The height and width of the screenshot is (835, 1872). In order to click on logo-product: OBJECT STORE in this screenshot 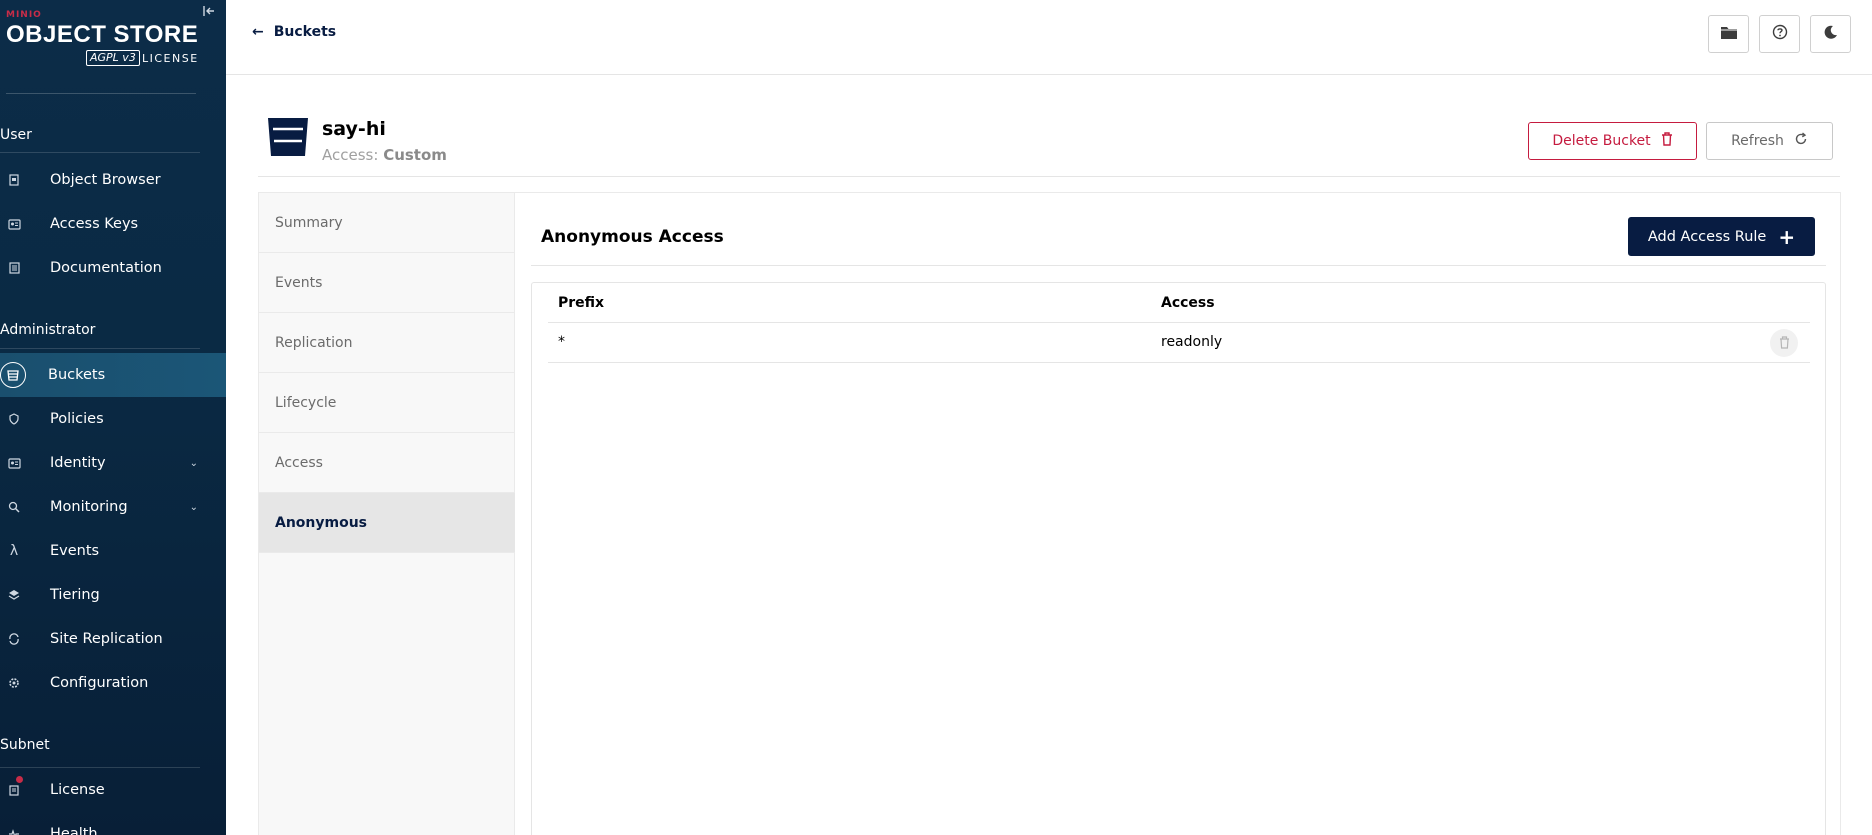, I will do `click(102, 34)`.